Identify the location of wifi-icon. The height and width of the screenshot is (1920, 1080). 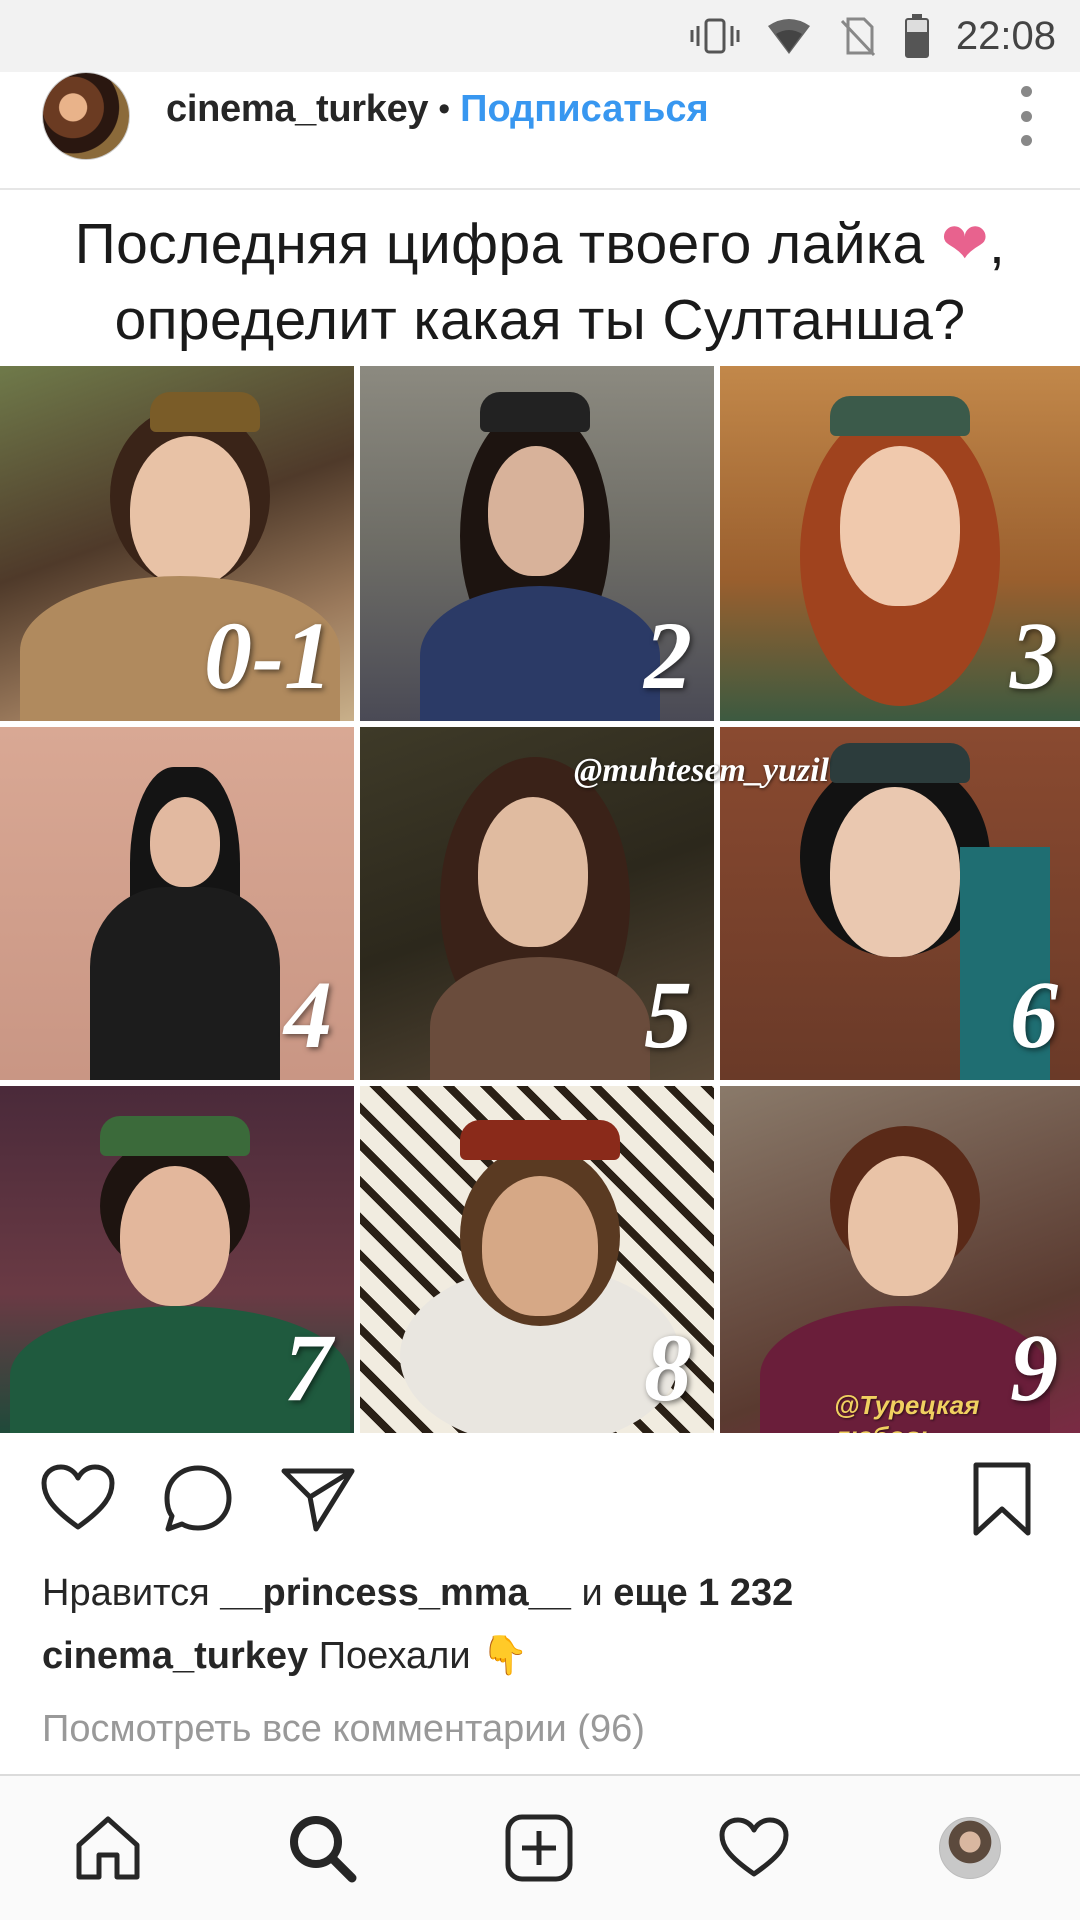
(789, 36).